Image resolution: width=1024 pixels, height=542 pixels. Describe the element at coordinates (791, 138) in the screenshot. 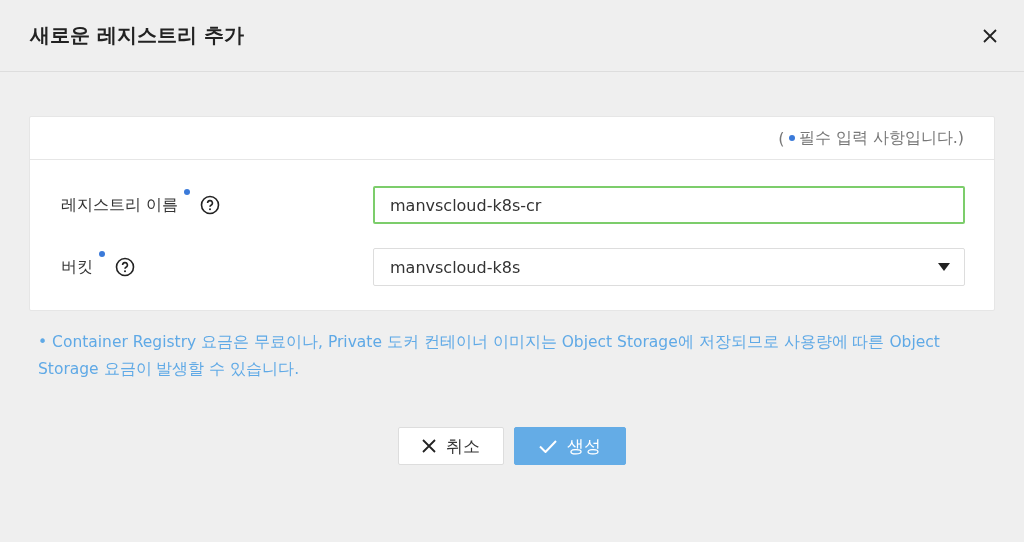

I see `required-dot-icon` at that location.